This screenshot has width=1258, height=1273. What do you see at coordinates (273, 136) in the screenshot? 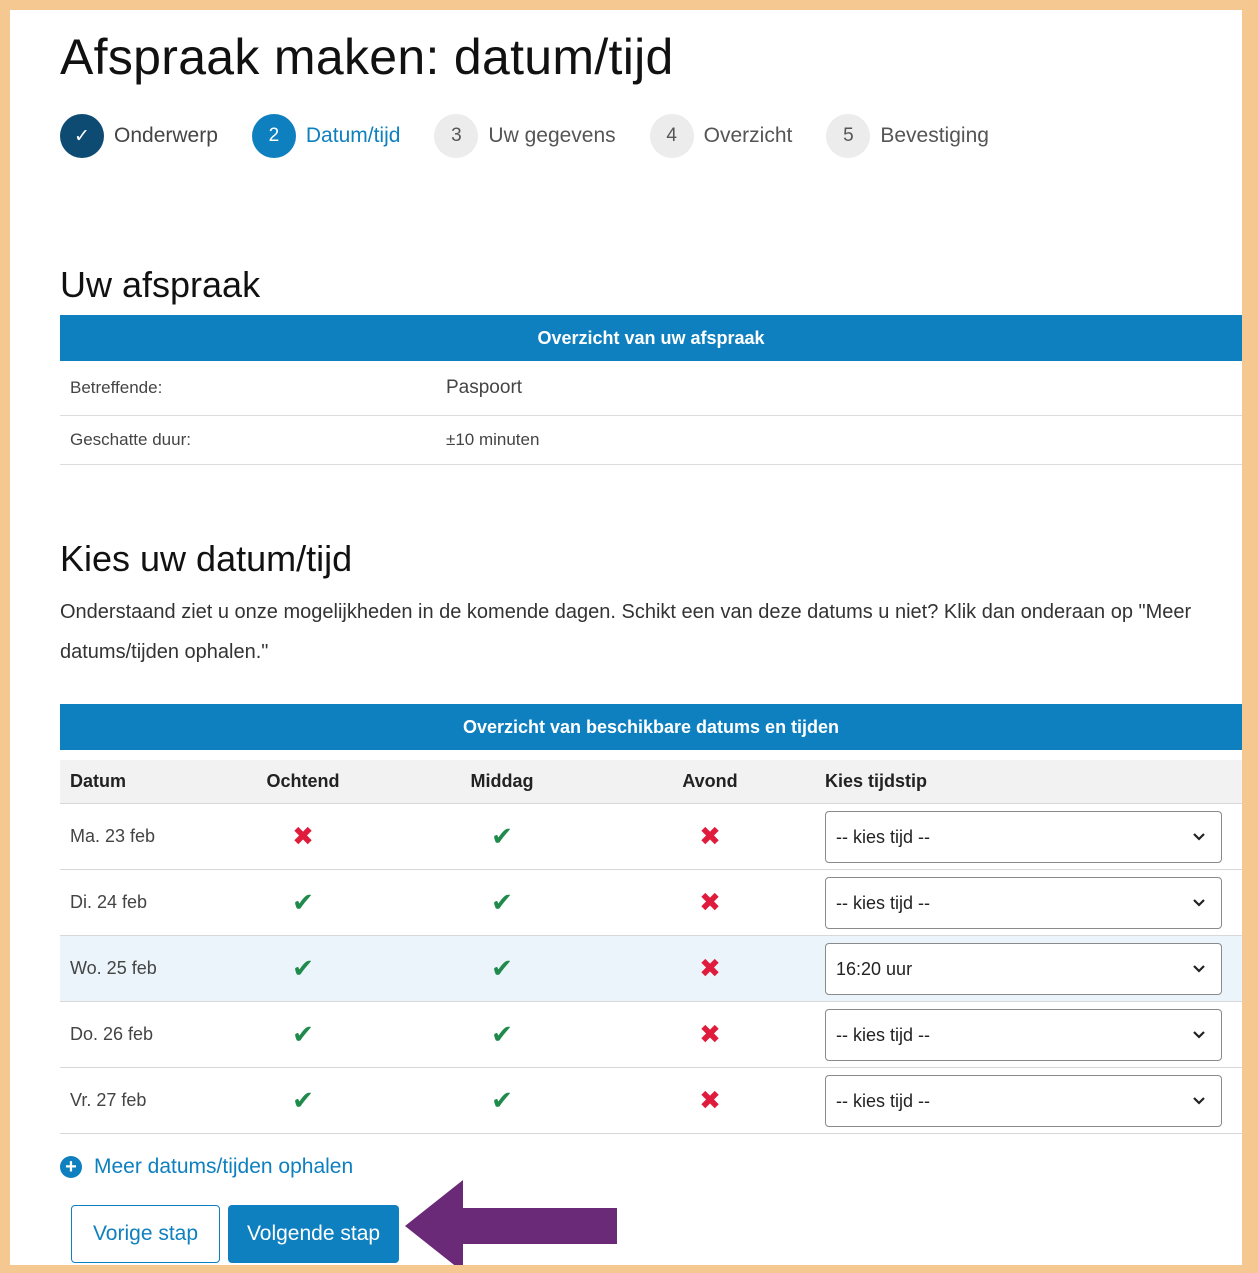
I see `step-number: 2` at bounding box center [273, 136].